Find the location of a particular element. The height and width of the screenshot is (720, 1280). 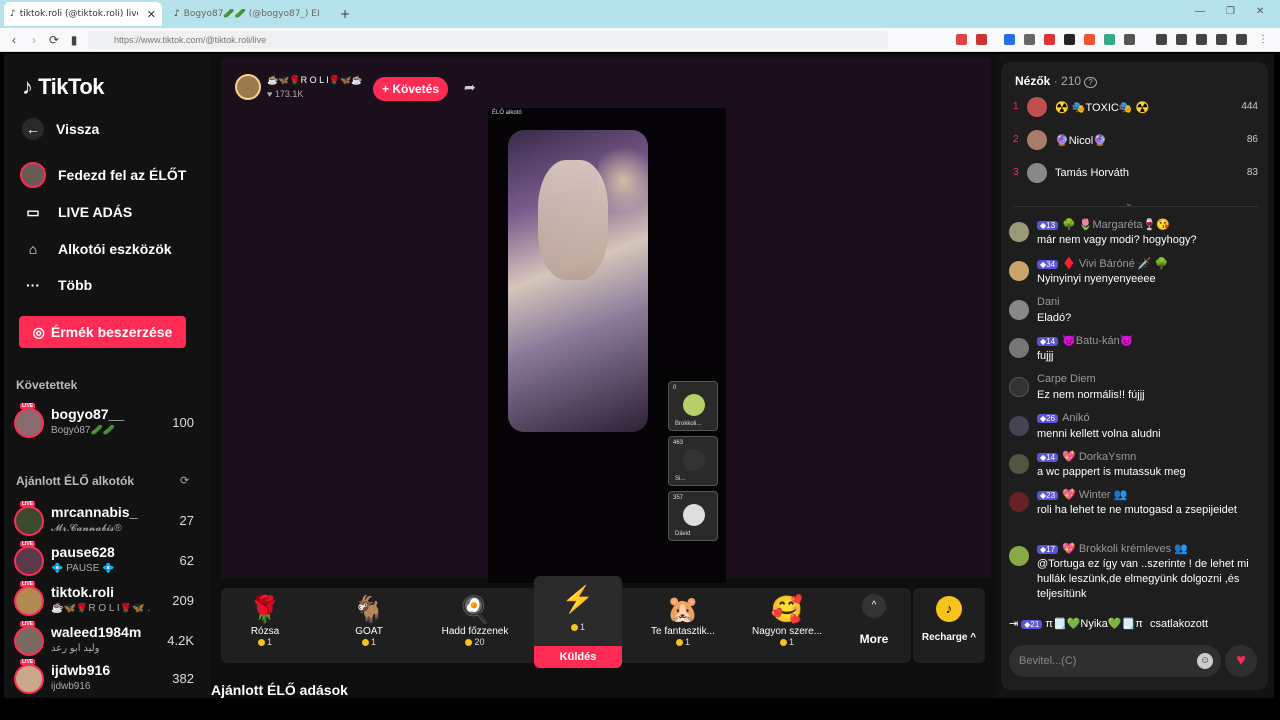

get-coins-button: ◎ Érmék beszerzése is located at coordinates (102, 332).